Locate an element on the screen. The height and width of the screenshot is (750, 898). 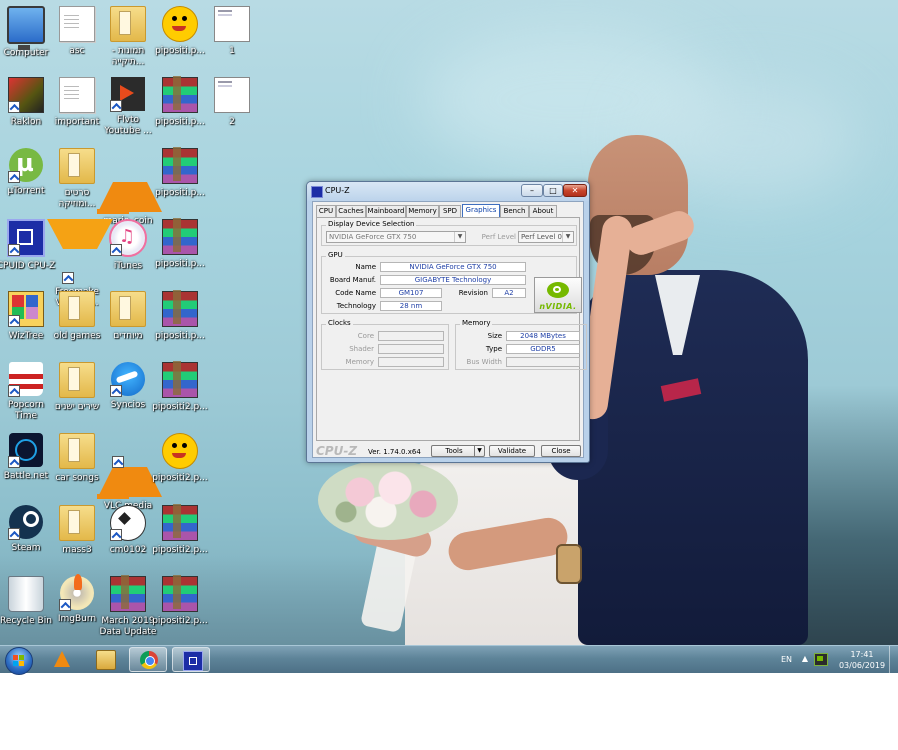
show-hidden-icons-button: ▲ is located at coordinates (805, 658).